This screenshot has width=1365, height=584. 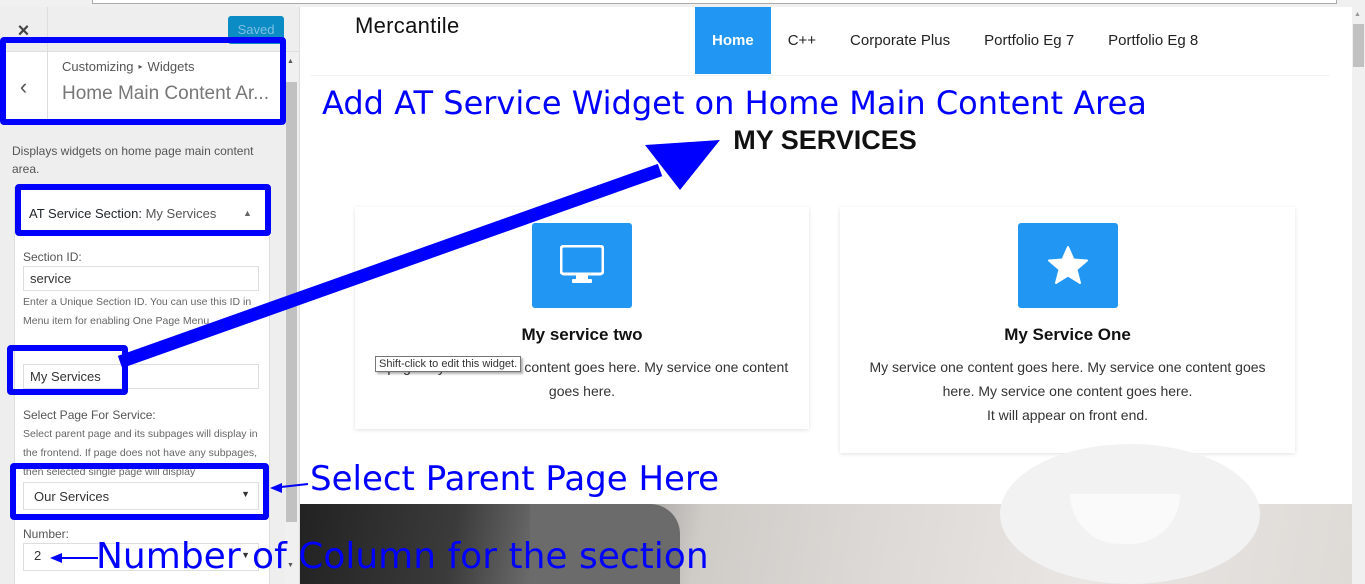 What do you see at coordinates (141, 278) in the screenshot?
I see `section-id-input` at bounding box center [141, 278].